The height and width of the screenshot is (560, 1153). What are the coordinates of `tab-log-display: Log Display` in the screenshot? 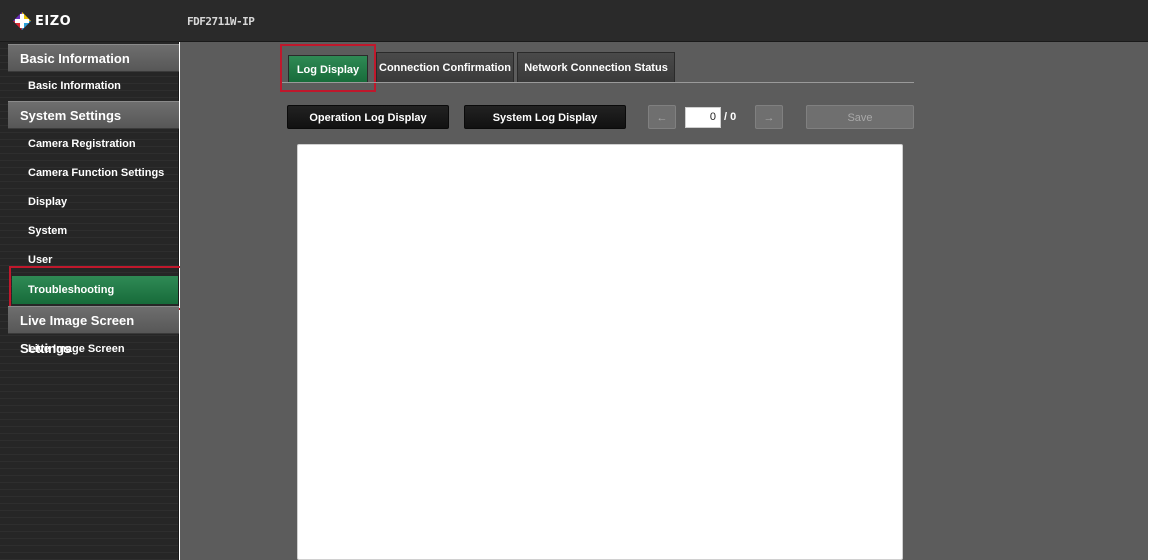 It's located at (328, 69).